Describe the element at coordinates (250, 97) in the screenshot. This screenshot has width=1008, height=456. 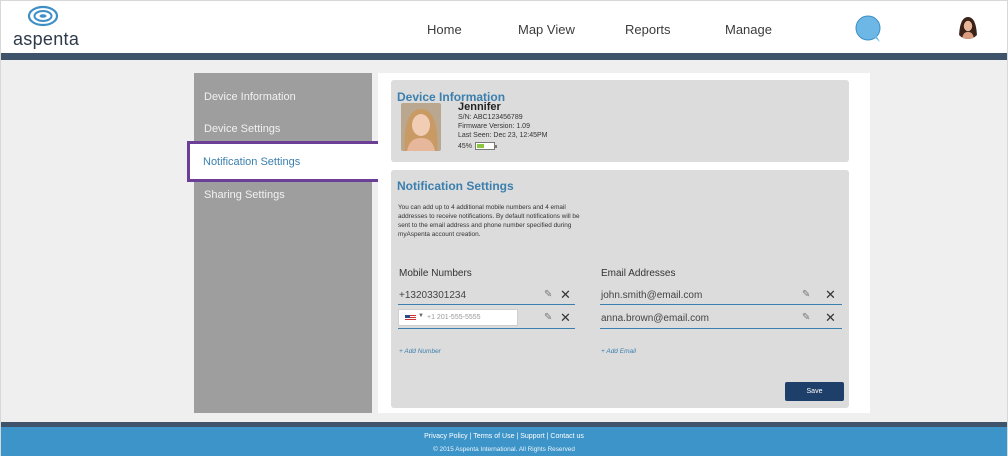
I see `sidebar-item-device-information: Device Information` at that location.